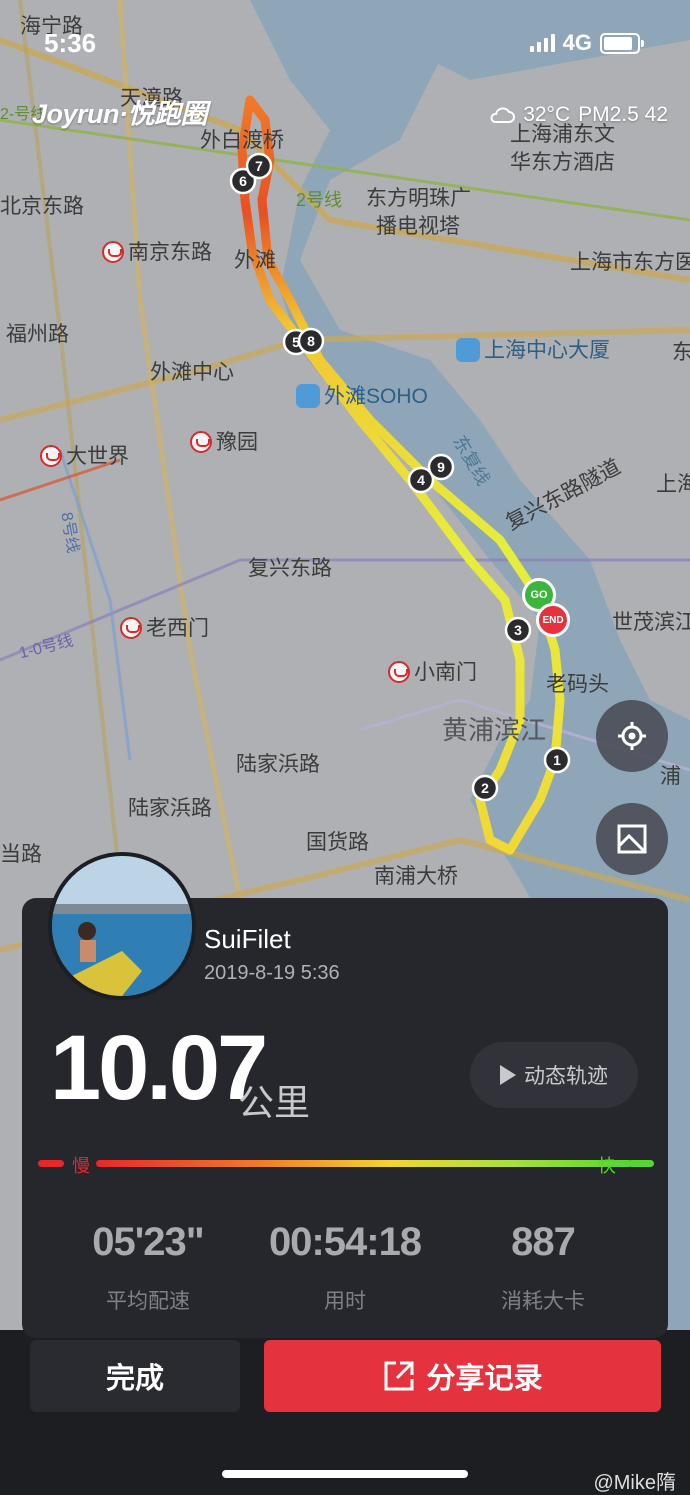  I want to click on map-label-metro: 小南门, so click(432, 671).